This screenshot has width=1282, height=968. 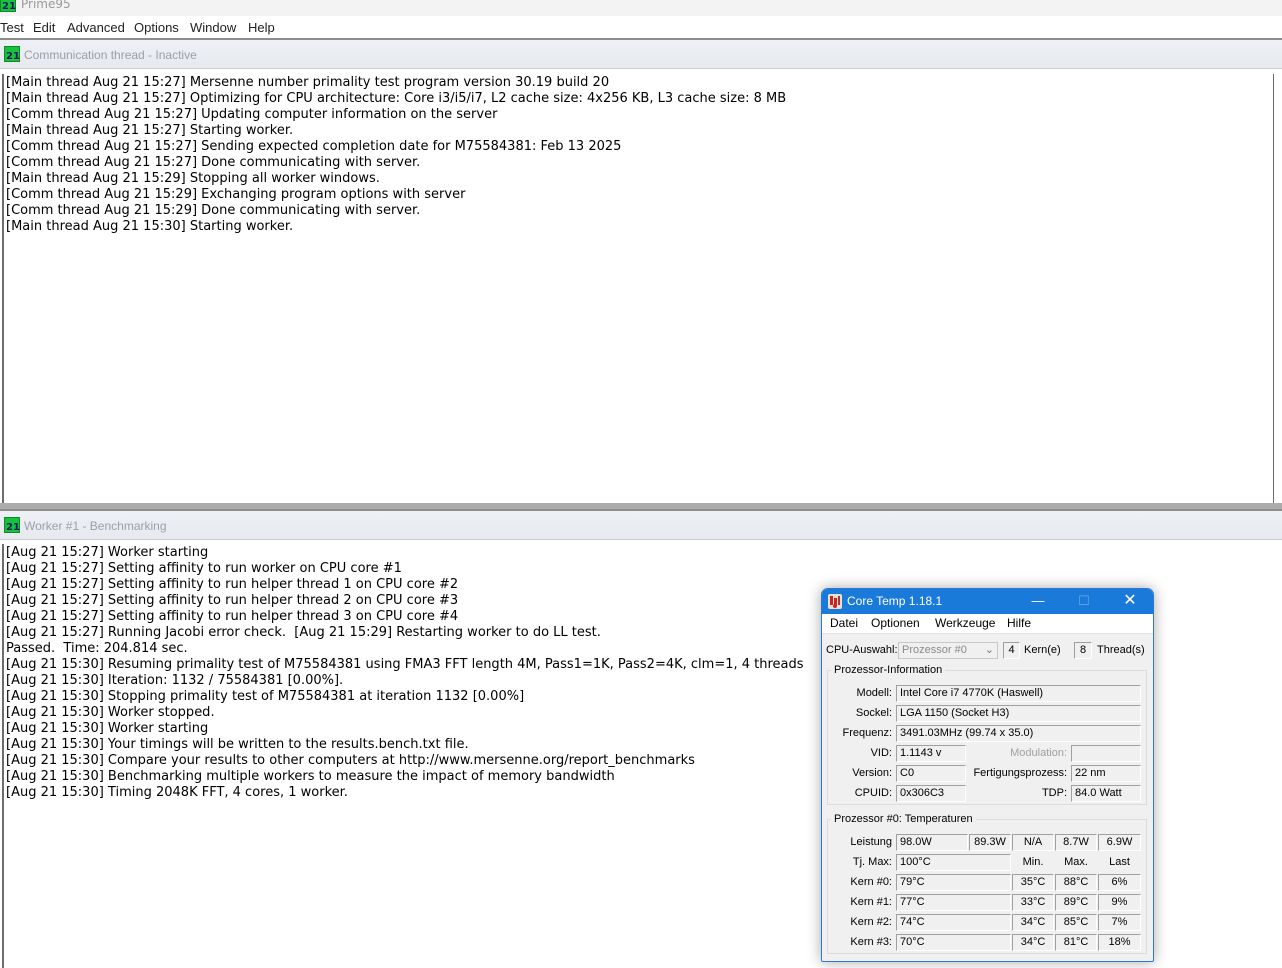 What do you see at coordinates (110, 55) in the screenshot?
I see `comm-thread-title: Communication thread - Inactive` at bounding box center [110, 55].